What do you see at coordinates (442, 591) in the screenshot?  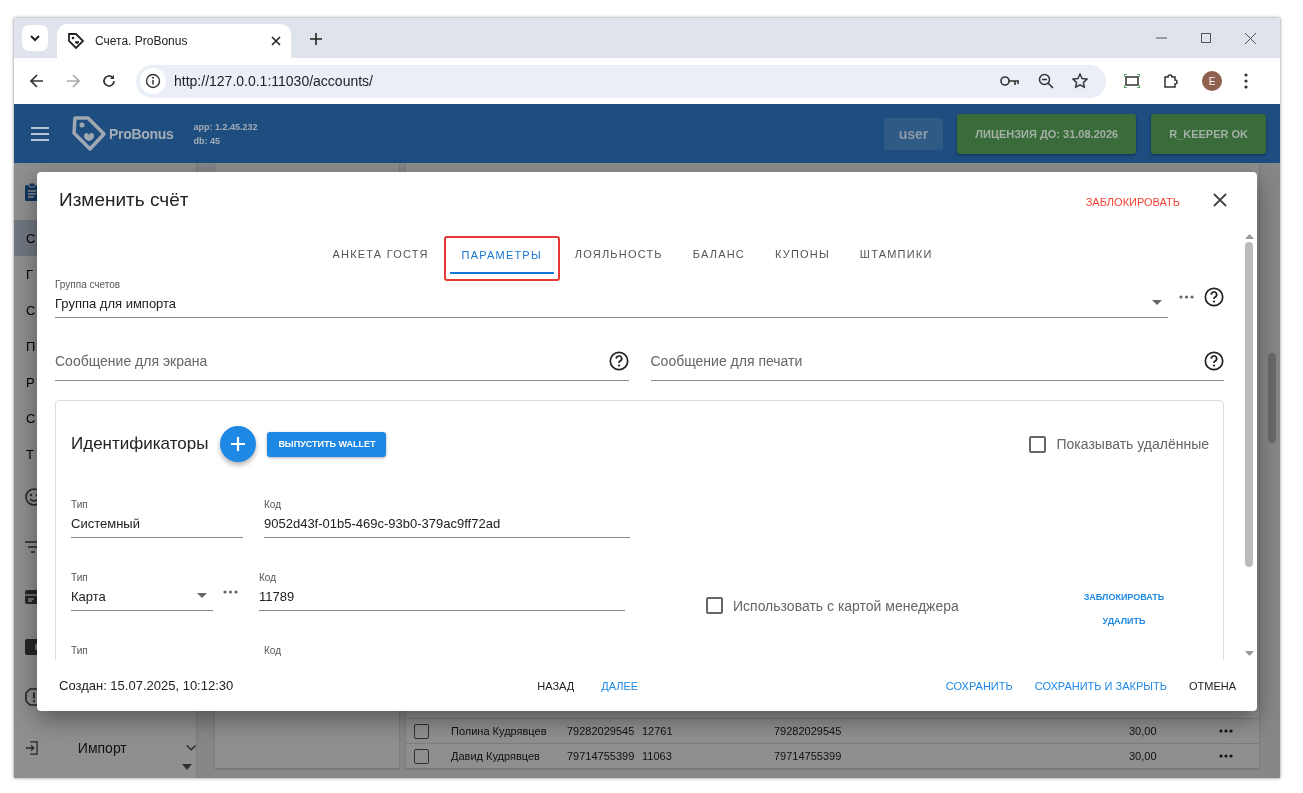 I see `code-field: Код 11789` at bounding box center [442, 591].